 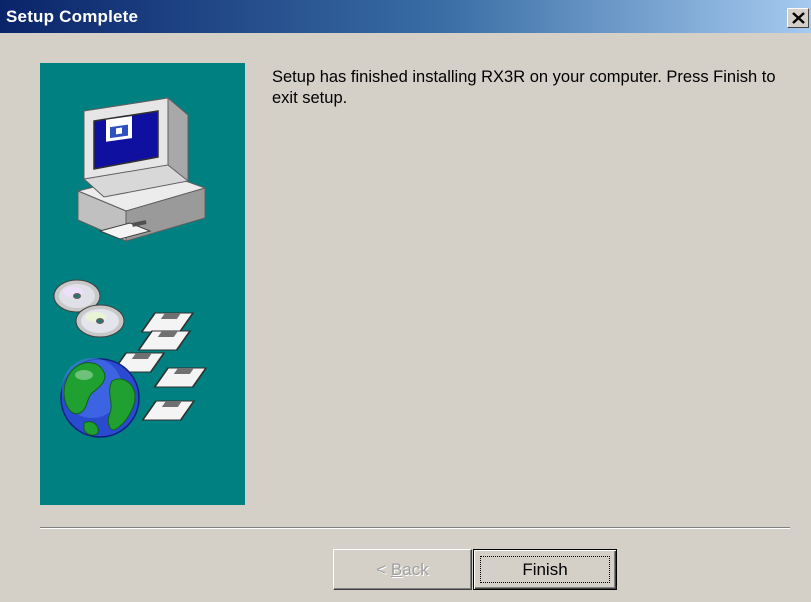 I want to click on back-button-accelerator: B, so click(x=396, y=569).